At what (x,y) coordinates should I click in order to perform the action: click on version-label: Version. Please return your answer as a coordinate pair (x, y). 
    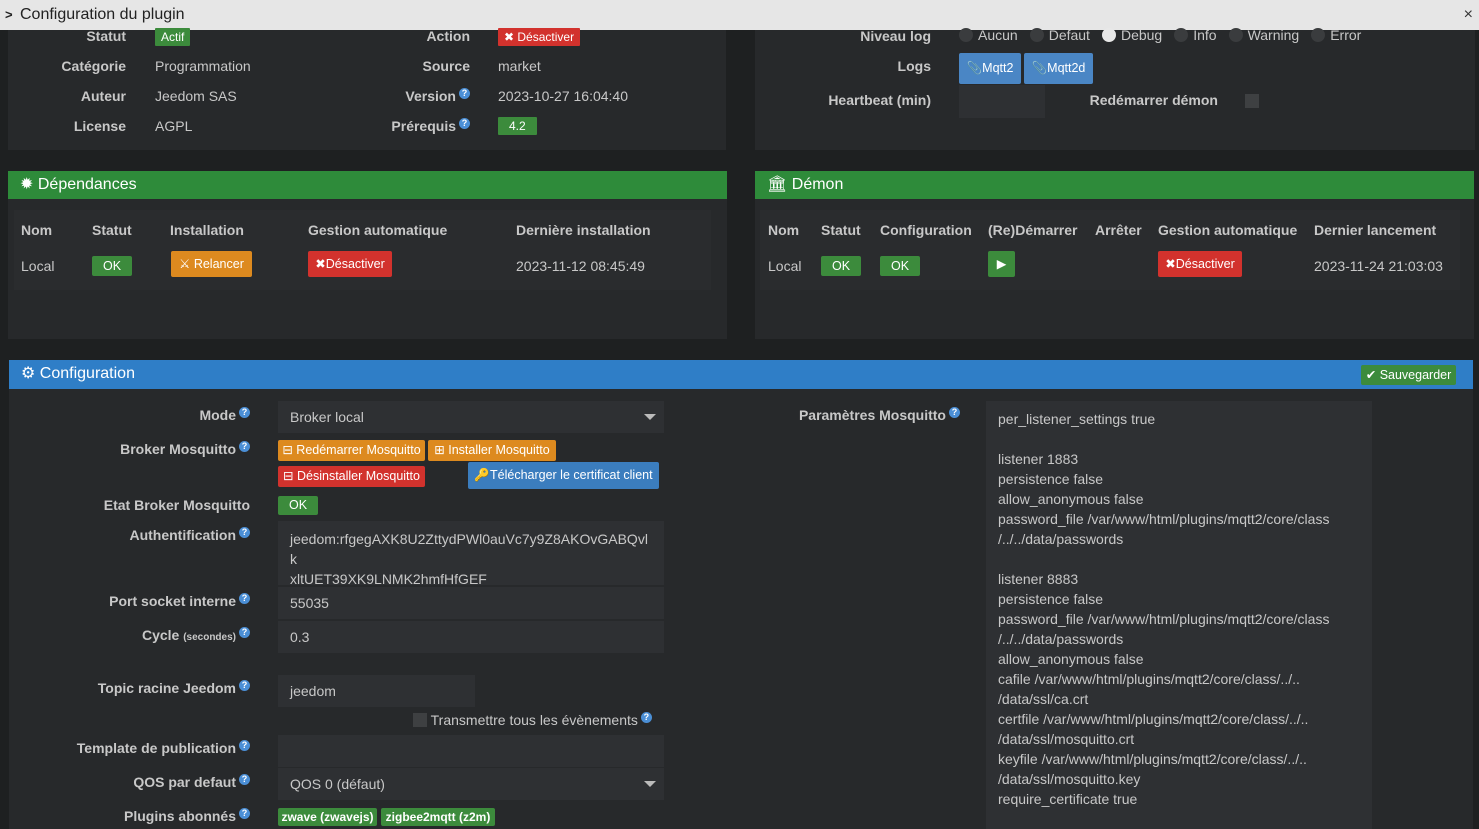
    Looking at the image, I should click on (430, 96).